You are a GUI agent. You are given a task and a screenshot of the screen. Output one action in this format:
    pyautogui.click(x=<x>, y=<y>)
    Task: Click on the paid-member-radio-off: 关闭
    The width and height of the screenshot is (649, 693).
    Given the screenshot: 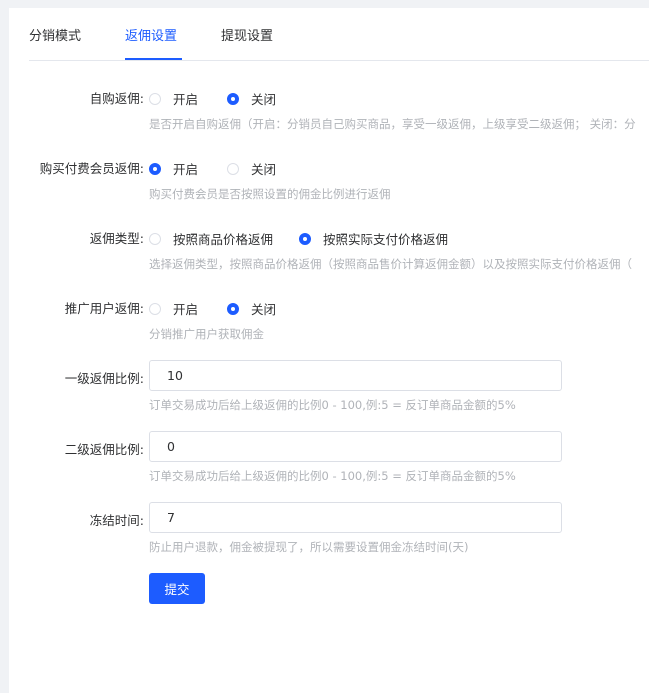 What is the action you would take?
    pyautogui.click(x=251, y=168)
    